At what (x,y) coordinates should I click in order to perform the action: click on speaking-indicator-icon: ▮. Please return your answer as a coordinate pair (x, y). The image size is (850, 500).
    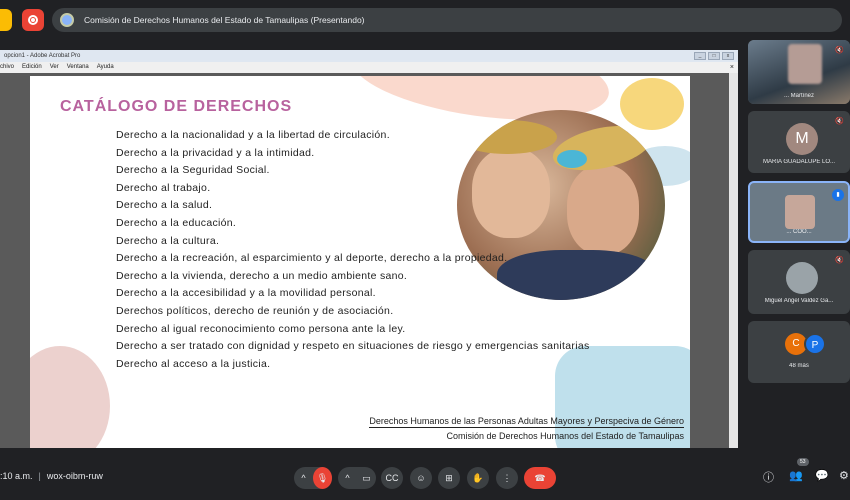
    Looking at the image, I should click on (838, 195).